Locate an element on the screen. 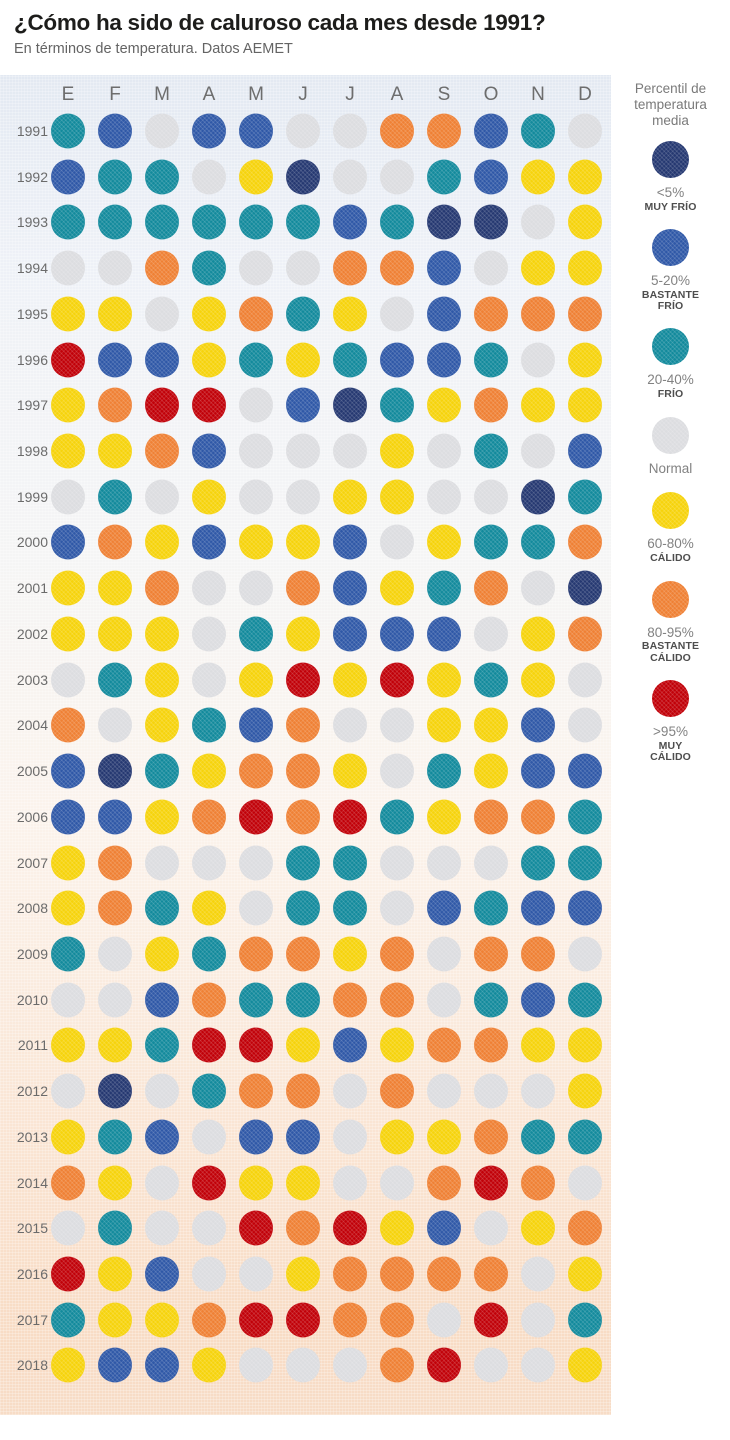 The width and height of the screenshot is (730, 1440). legend-name-label: CÁLIDO is located at coordinates (670, 558).